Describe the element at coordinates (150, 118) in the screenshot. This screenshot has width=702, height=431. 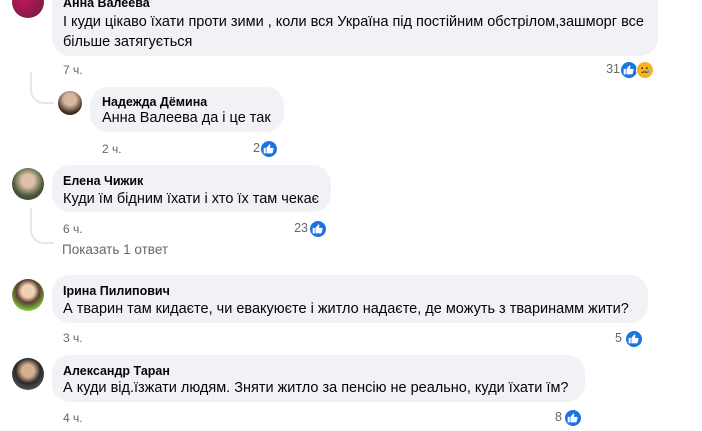
I see `mention-link: Анна Валеева` at that location.